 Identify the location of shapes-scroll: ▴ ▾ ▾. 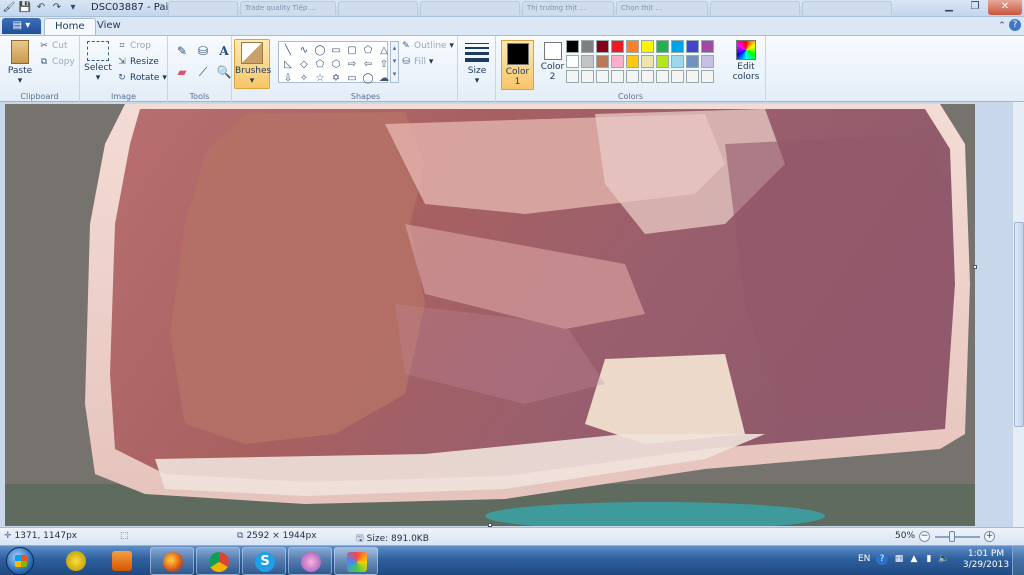
(394, 62).